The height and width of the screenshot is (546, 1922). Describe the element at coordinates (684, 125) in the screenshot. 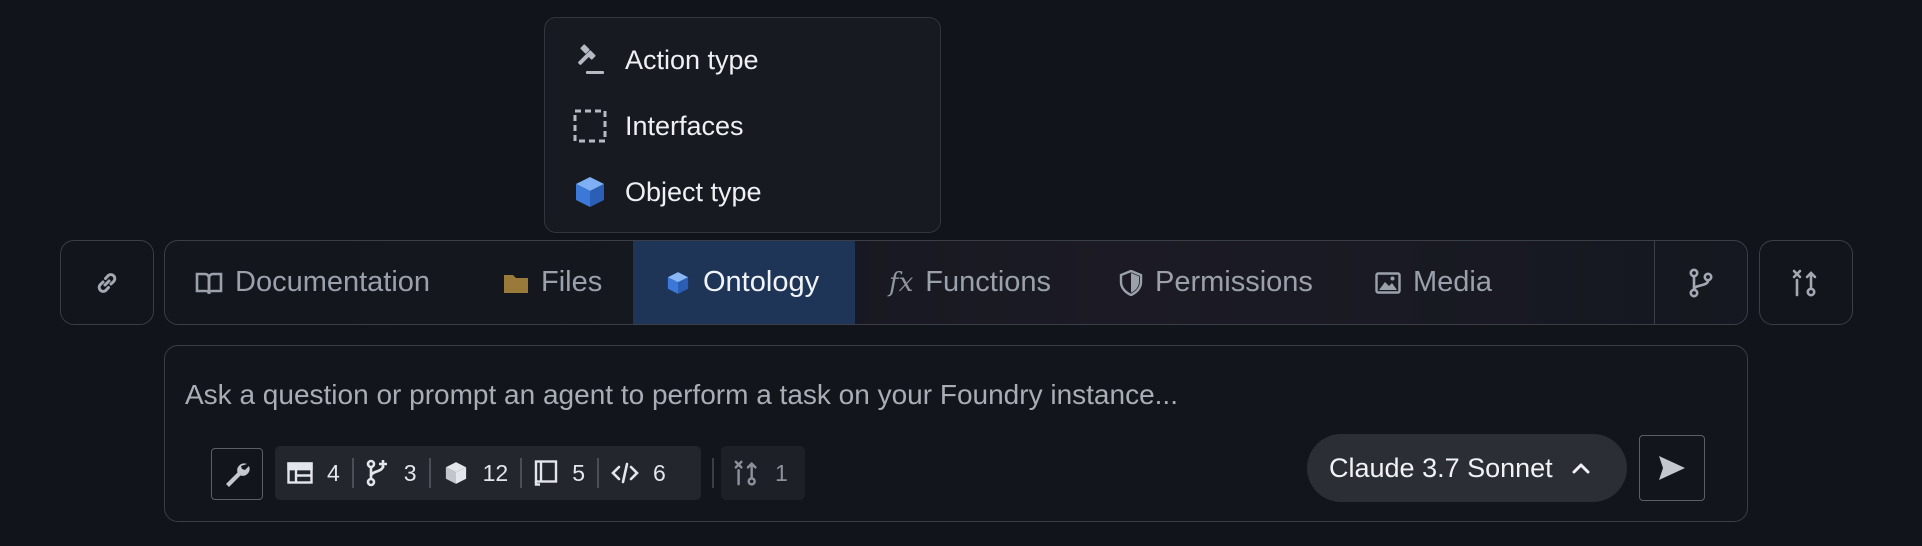

I see `menu-item-label: Interfaces` at that location.